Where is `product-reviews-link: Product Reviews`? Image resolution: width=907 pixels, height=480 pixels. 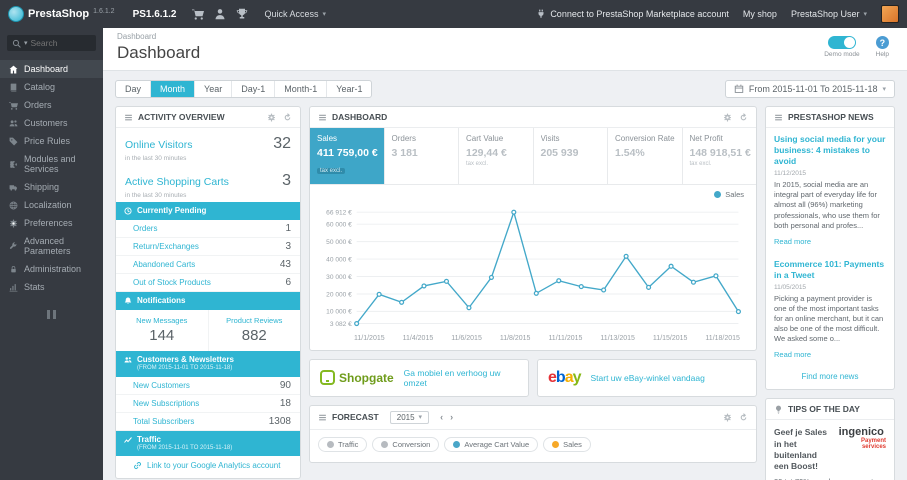 product-reviews-link: Product Reviews is located at coordinates (255, 320).